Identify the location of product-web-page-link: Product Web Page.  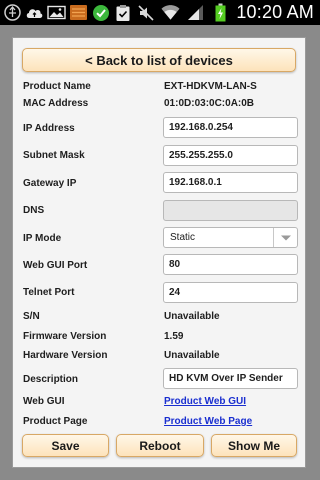
(208, 422).